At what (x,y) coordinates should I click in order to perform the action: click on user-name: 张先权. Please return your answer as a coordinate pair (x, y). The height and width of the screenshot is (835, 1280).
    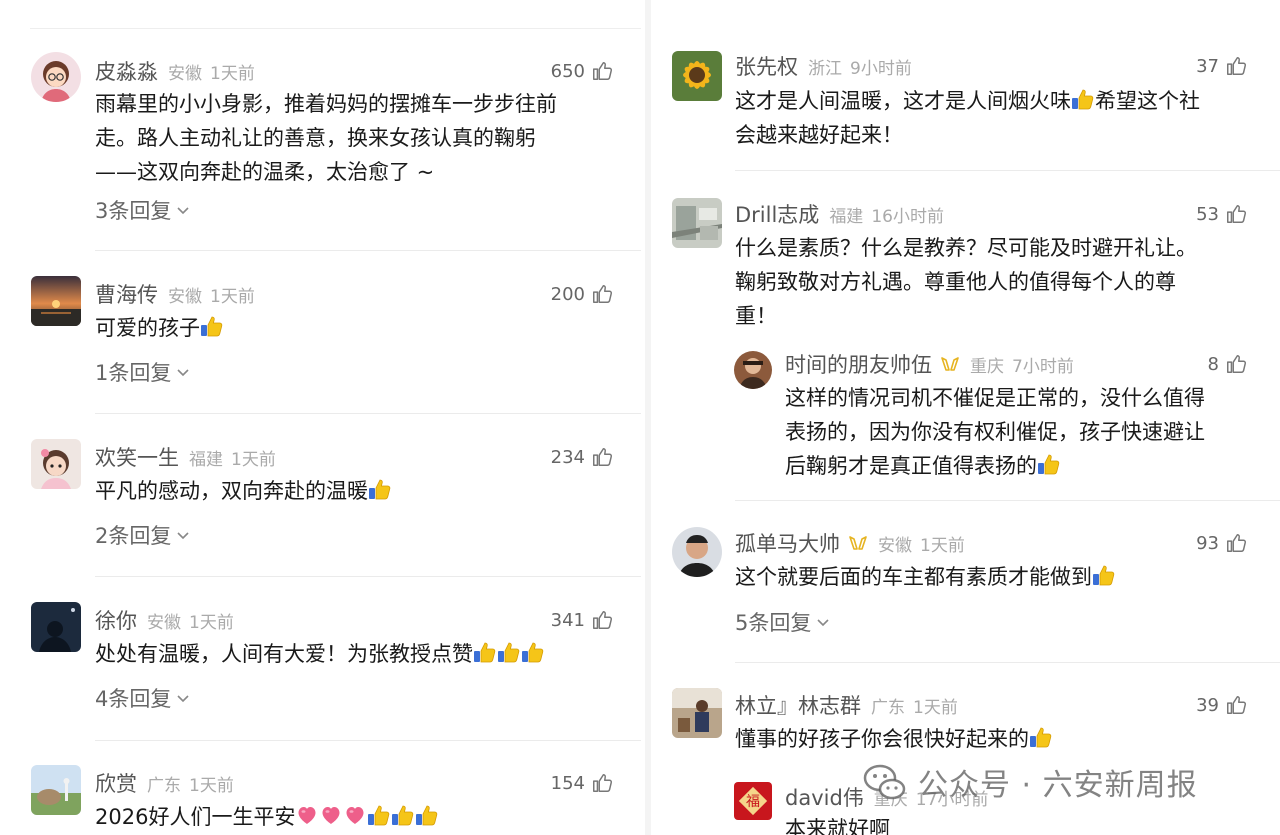
    Looking at the image, I should click on (766, 66).